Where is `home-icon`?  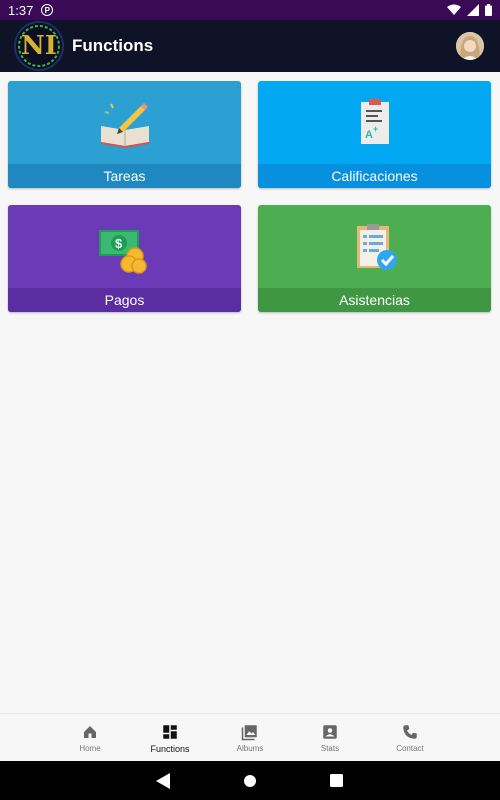
home-icon is located at coordinates (90, 732).